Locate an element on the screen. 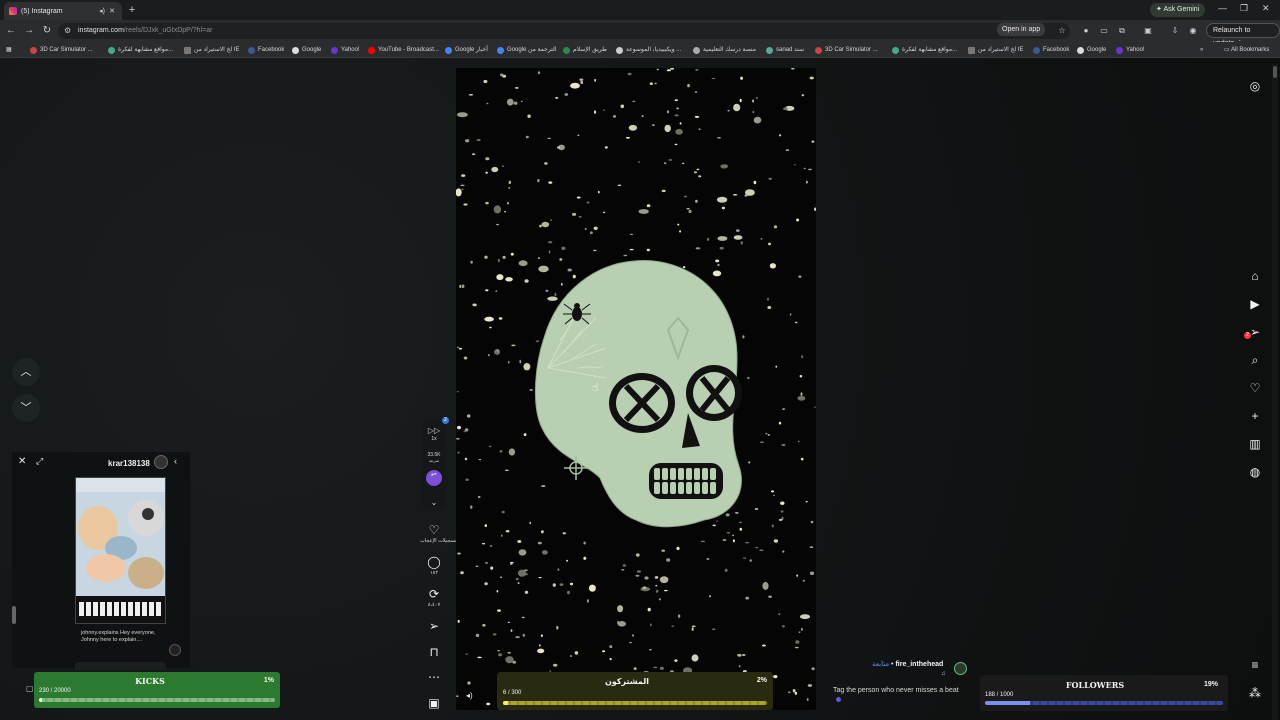  speaker-icon: ◂) is located at coordinates (102, 11).